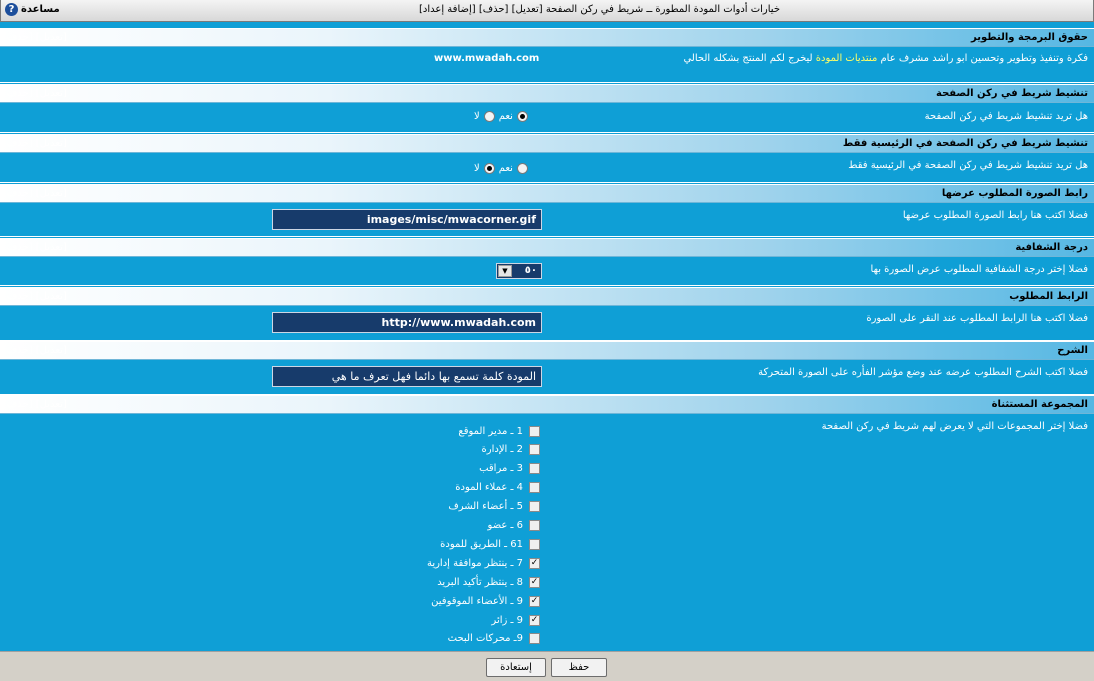  Describe the element at coordinates (507, 620) in the screenshot. I see `usergroup-label: 9 ـ زائر` at that location.